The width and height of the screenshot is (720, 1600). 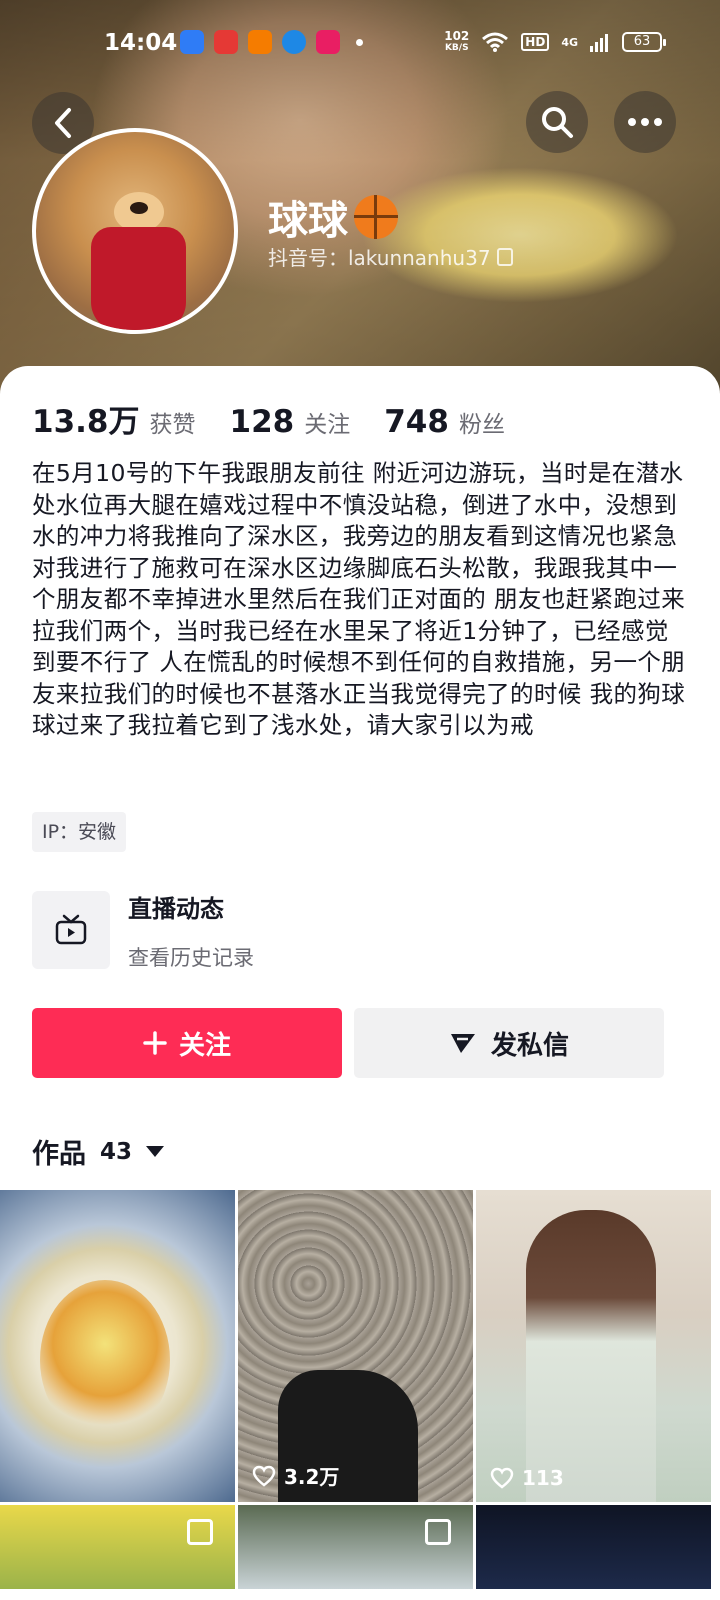 I want to click on avatar-dog-scarf, so click(x=138, y=278).